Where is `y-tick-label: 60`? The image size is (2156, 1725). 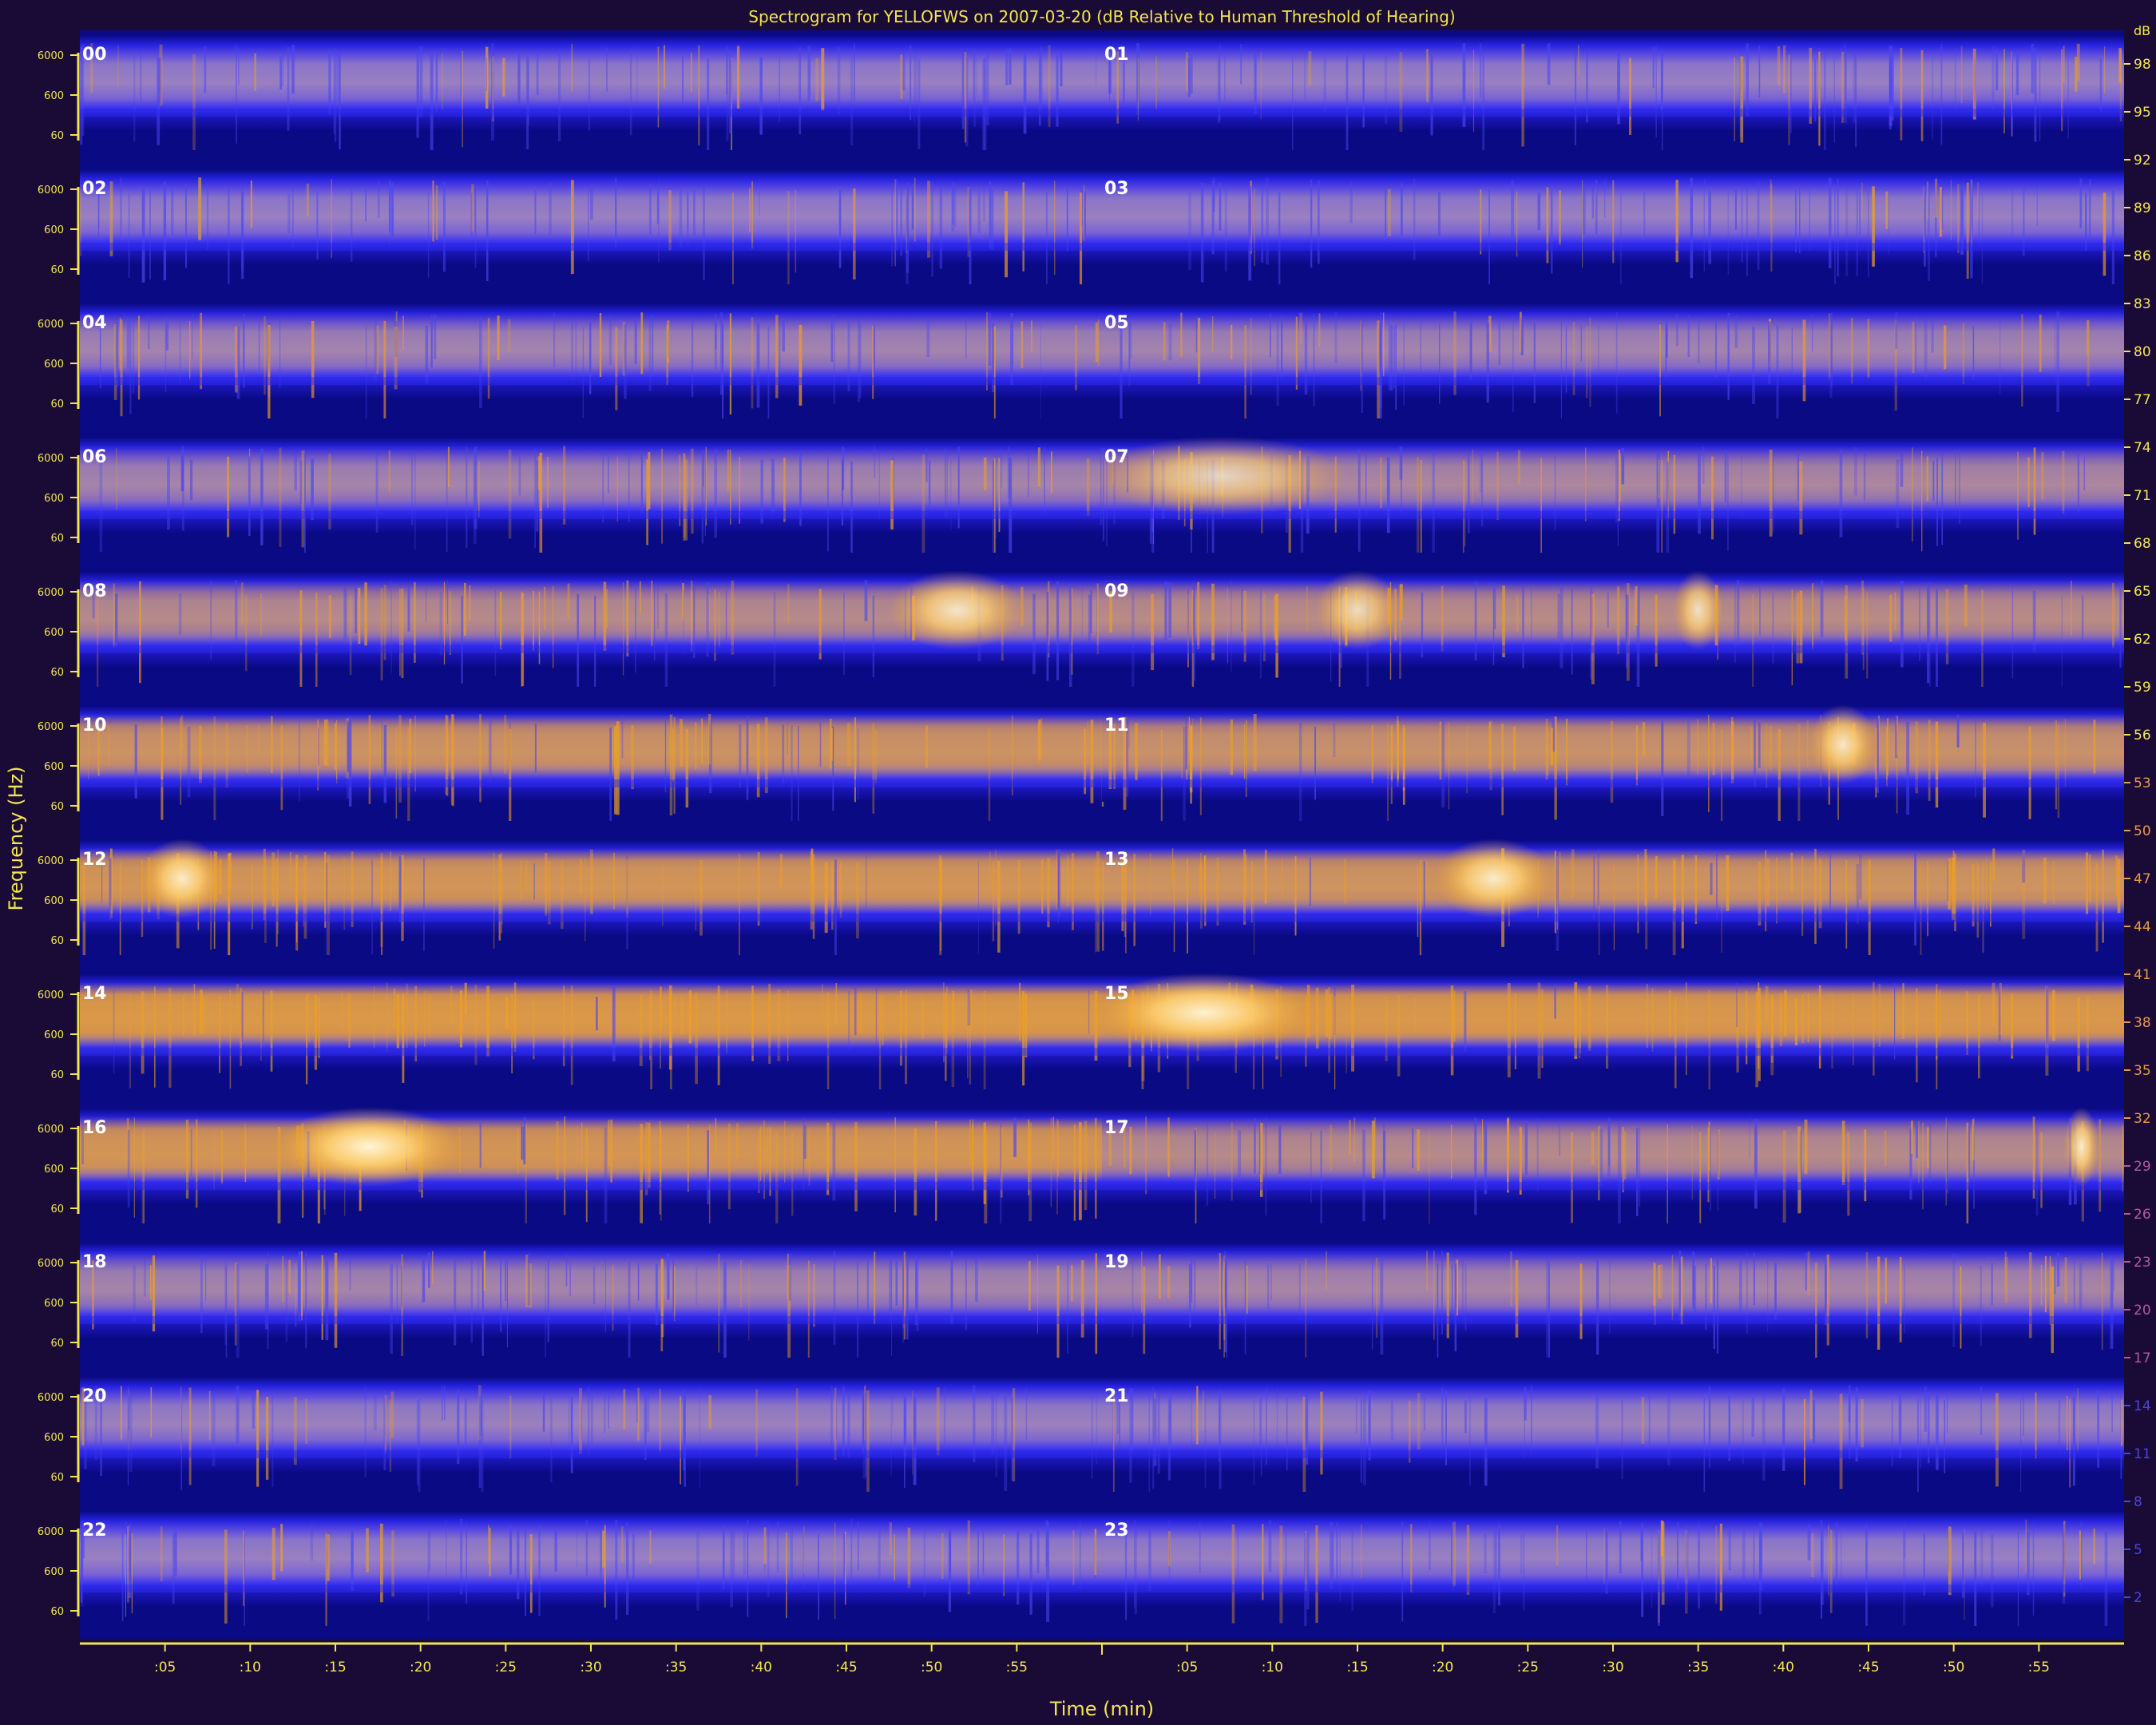 y-tick-label: 60 is located at coordinates (57, 1344).